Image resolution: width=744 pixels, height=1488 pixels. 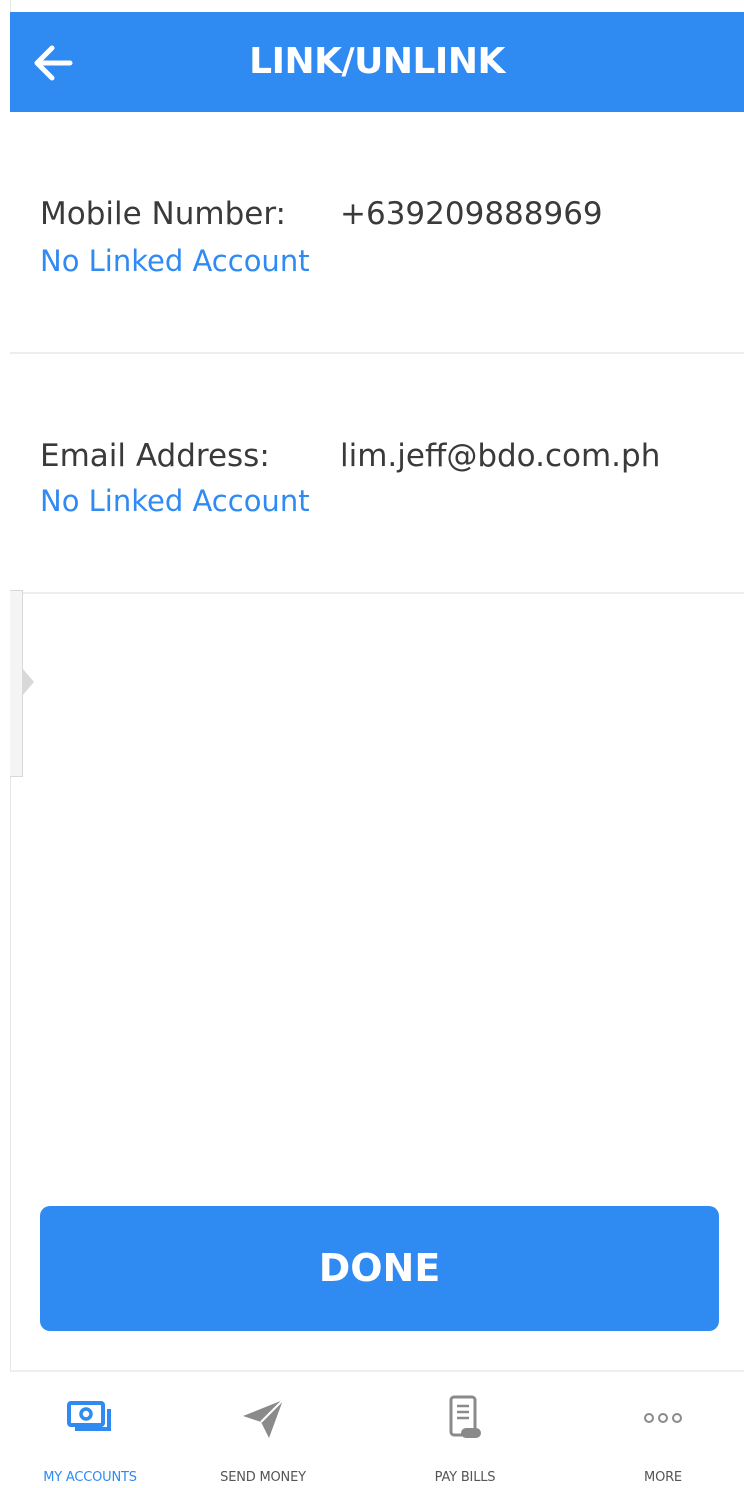 I want to click on nav-label-send-money: SEND MONEY, so click(x=263, y=1477).